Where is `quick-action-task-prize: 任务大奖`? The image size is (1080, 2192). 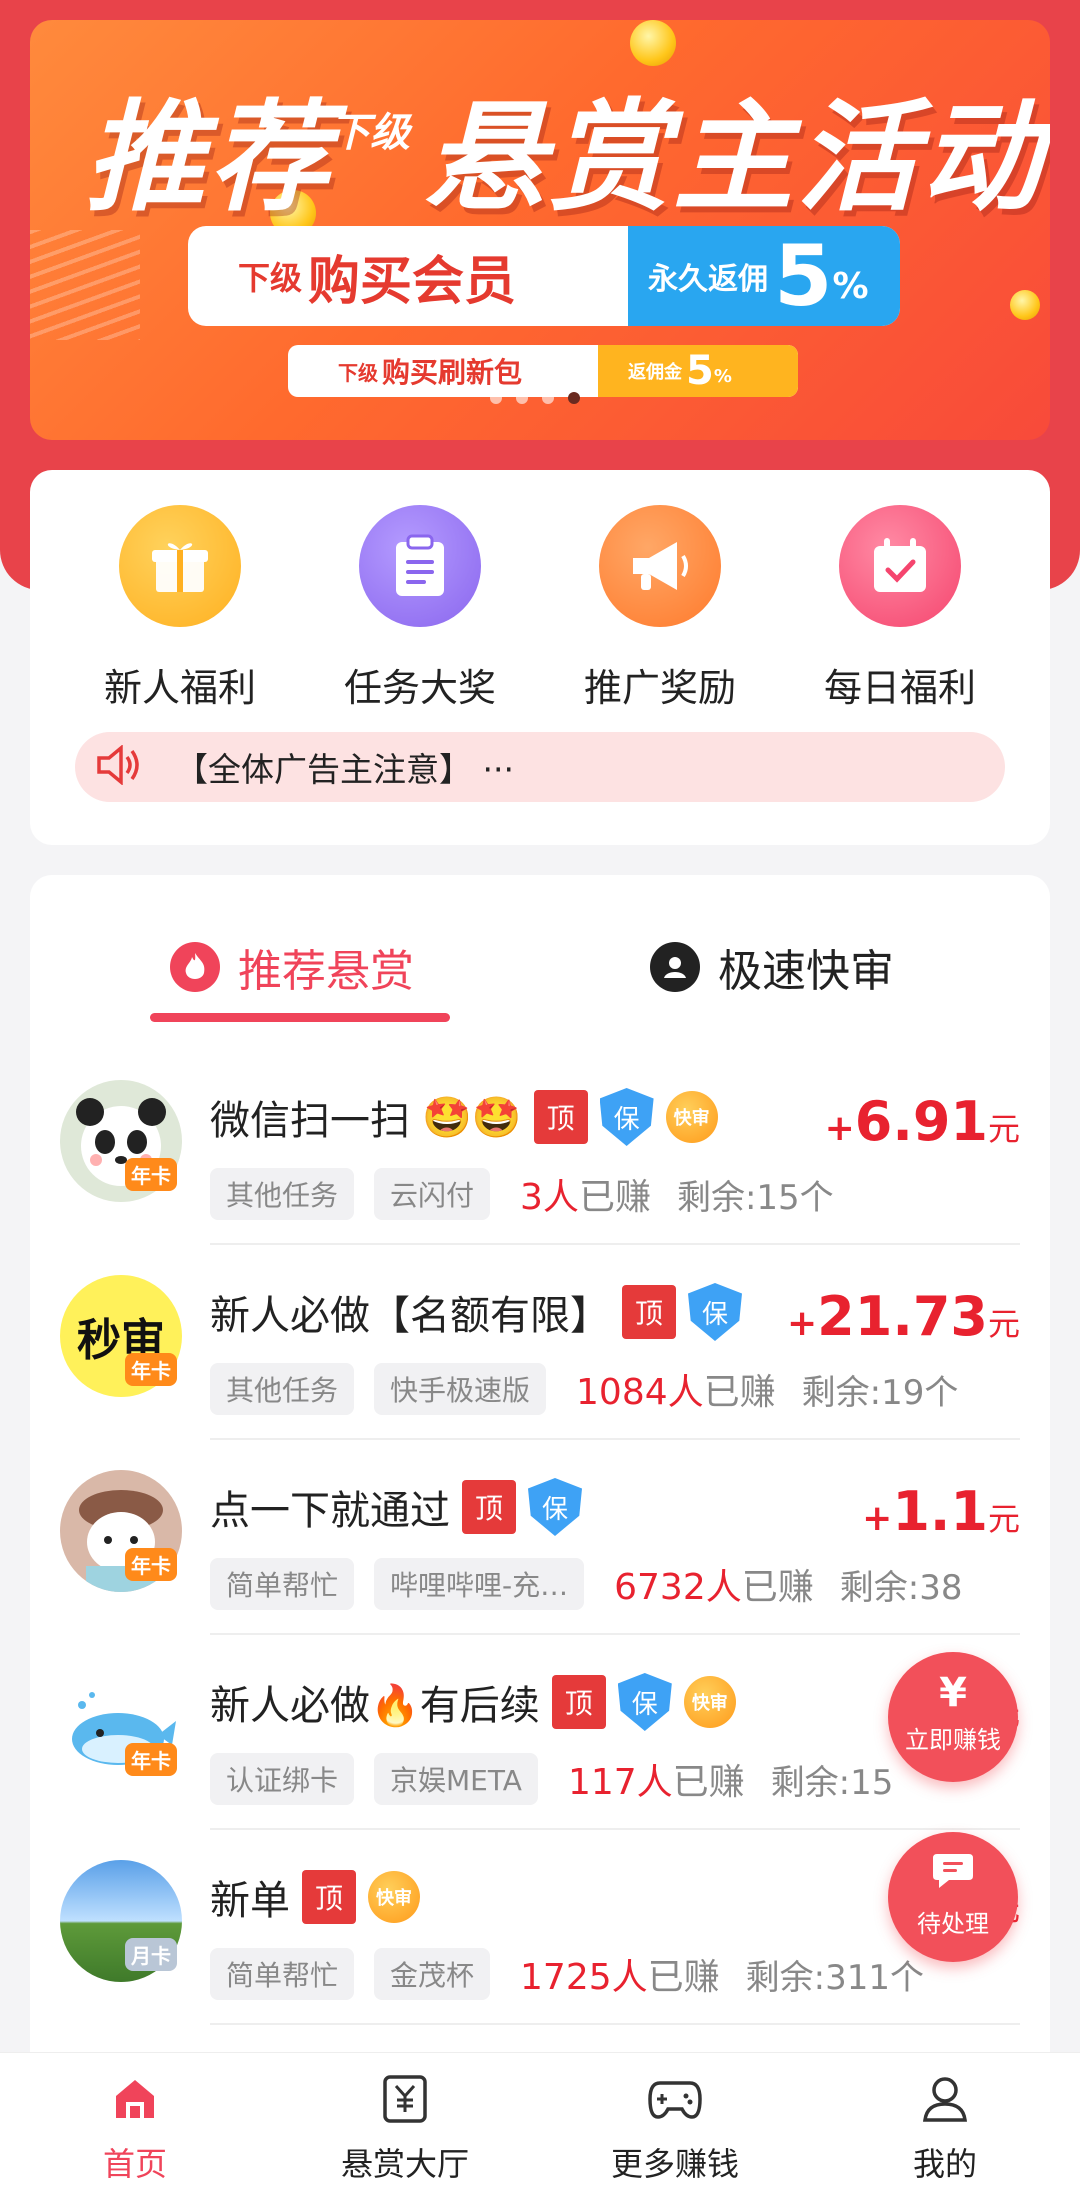 quick-action-task-prize: 任务大奖 is located at coordinates (420, 608).